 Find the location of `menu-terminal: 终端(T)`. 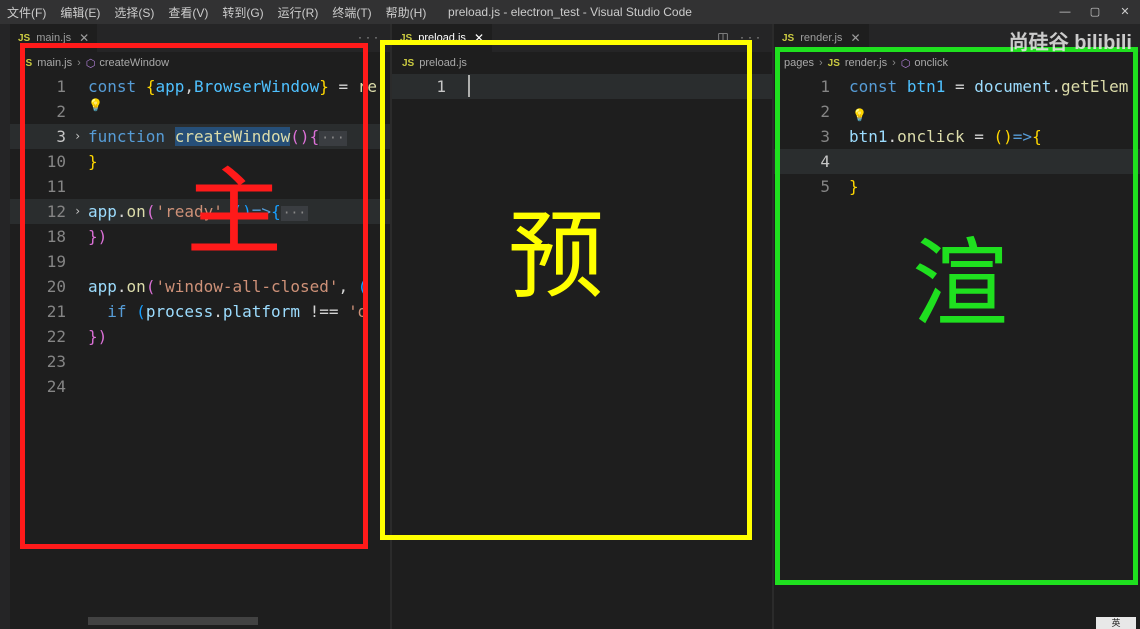

menu-terminal: 终端(T) is located at coordinates (351, 12).